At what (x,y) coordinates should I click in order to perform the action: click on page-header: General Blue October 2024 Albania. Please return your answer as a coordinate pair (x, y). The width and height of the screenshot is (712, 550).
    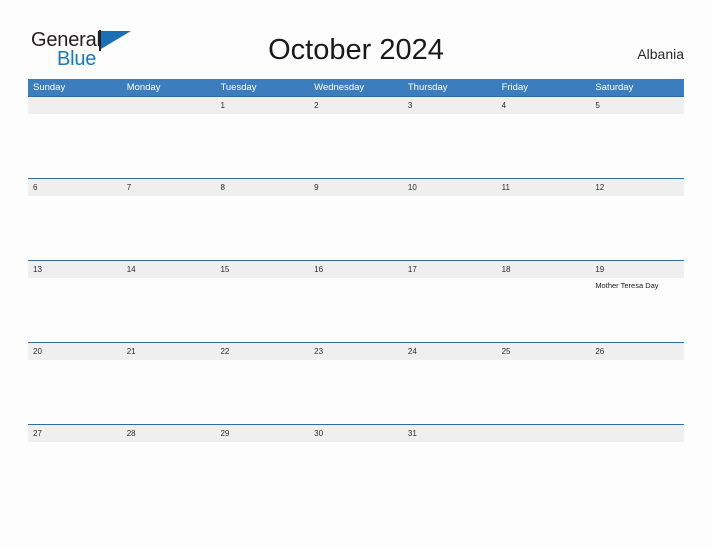
    Looking at the image, I should click on (356, 39).